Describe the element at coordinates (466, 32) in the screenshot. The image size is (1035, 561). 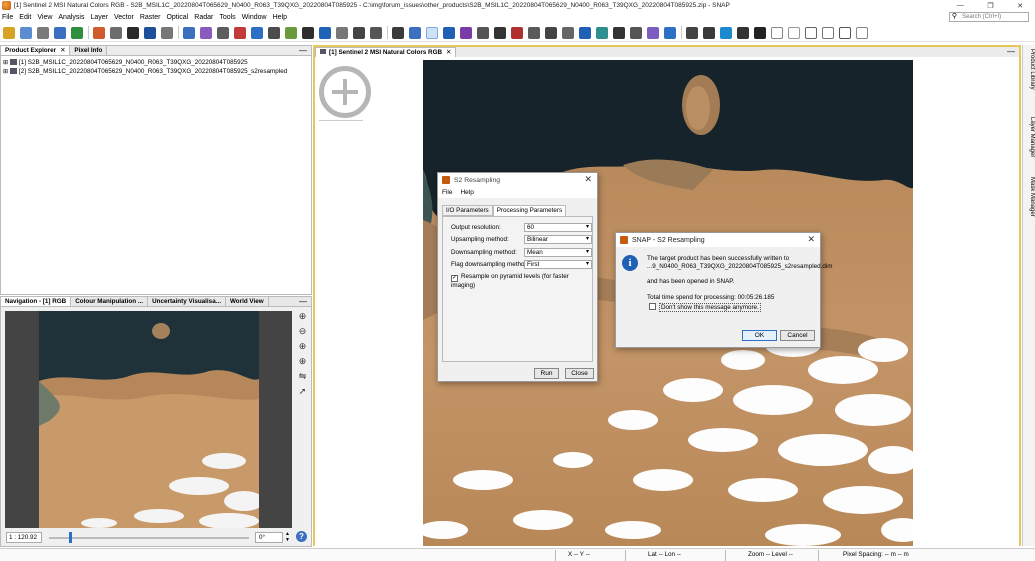
I see `magic-wand-icon` at that location.